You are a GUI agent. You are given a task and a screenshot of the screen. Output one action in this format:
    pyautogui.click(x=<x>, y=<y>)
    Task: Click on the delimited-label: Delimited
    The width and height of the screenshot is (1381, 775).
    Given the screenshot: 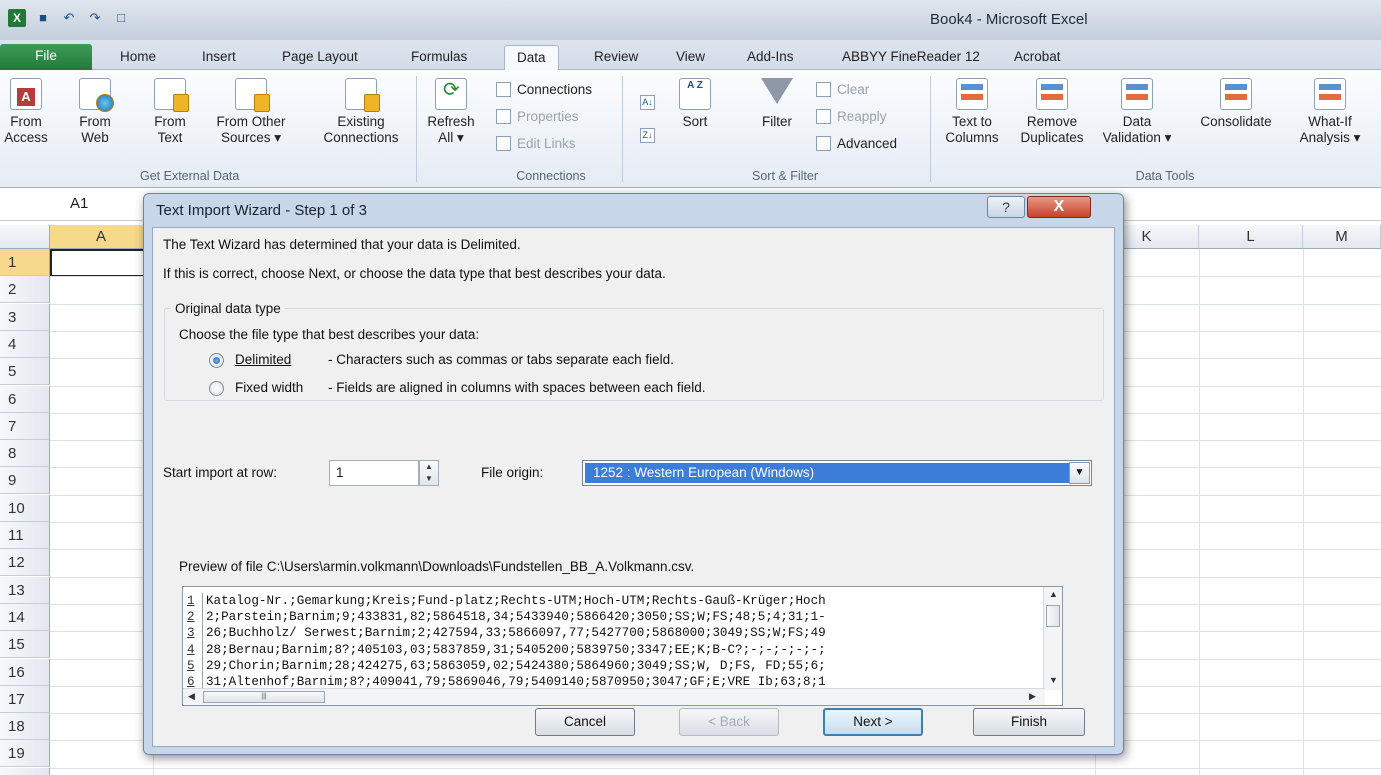 What is the action you would take?
    pyautogui.click(x=263, y=359)
    